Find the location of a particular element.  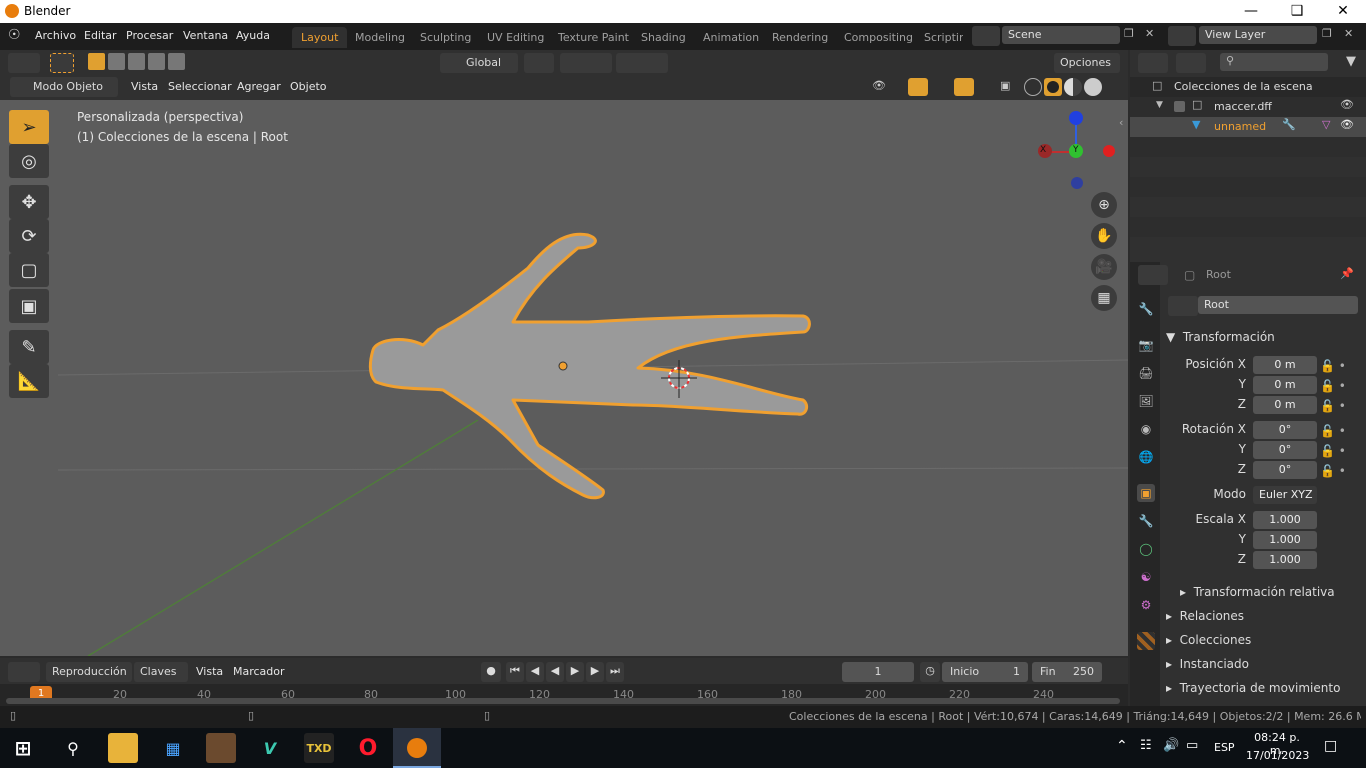

menu-objeto: Objeto is located at coordinates (308, 86).